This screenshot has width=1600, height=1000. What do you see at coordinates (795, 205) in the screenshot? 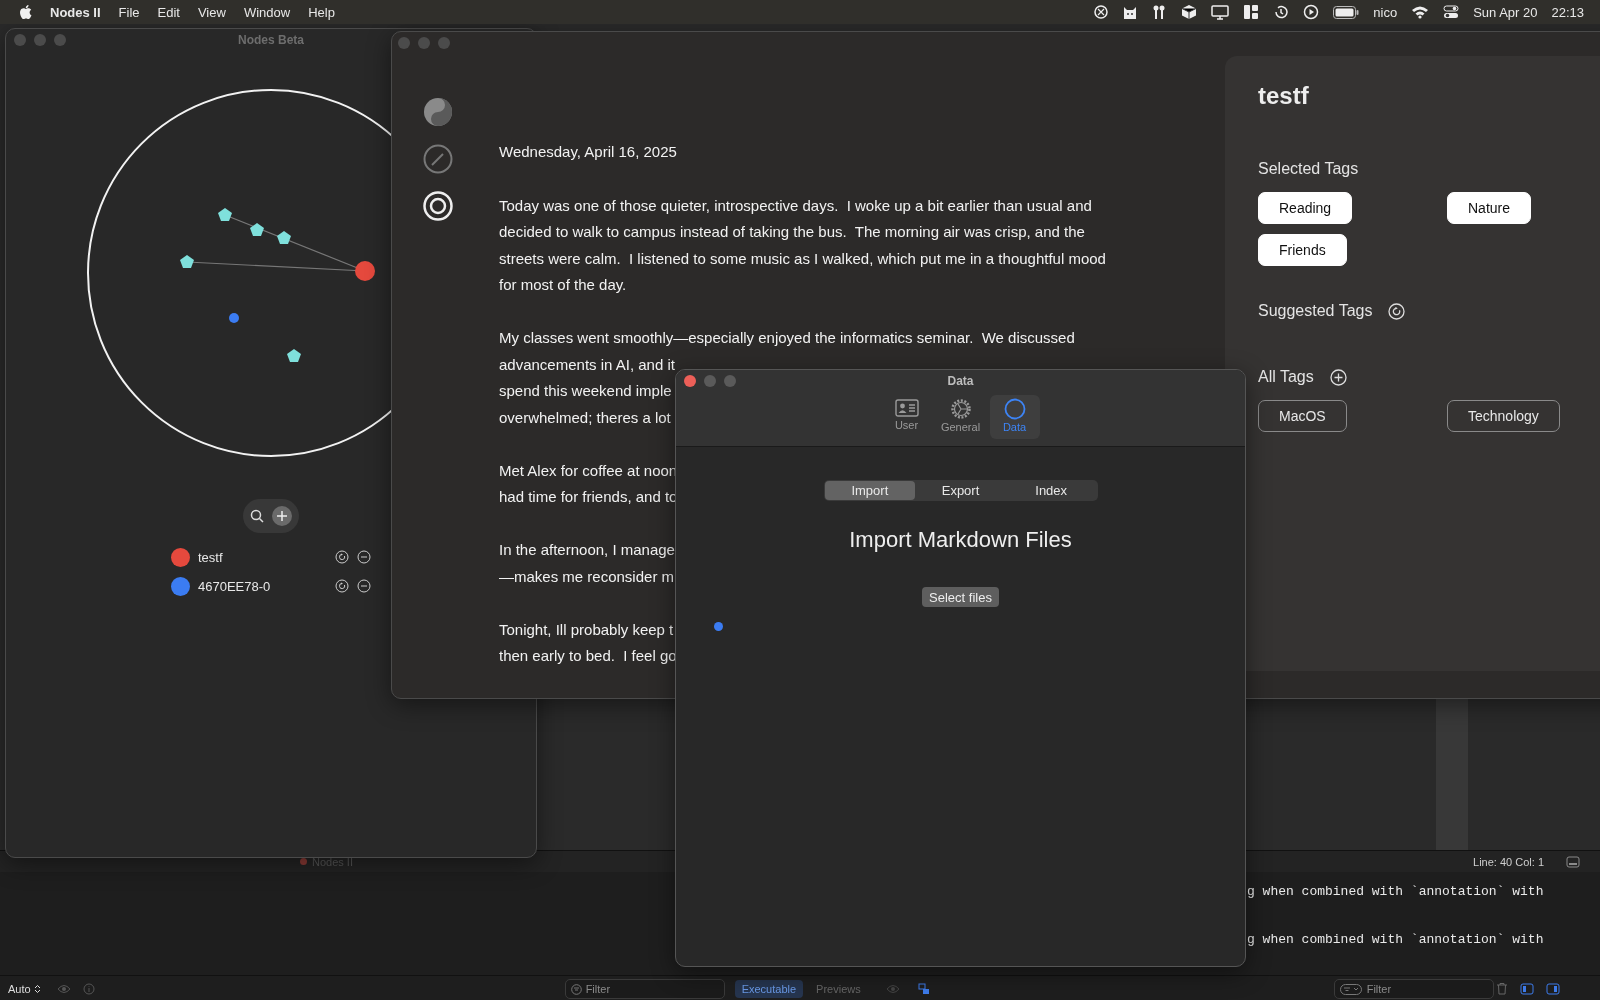
I see `journal-line: Today was one of those quieter, introspective days. I woke up a bit earlier than usual and` at bounding box center [795, 205].